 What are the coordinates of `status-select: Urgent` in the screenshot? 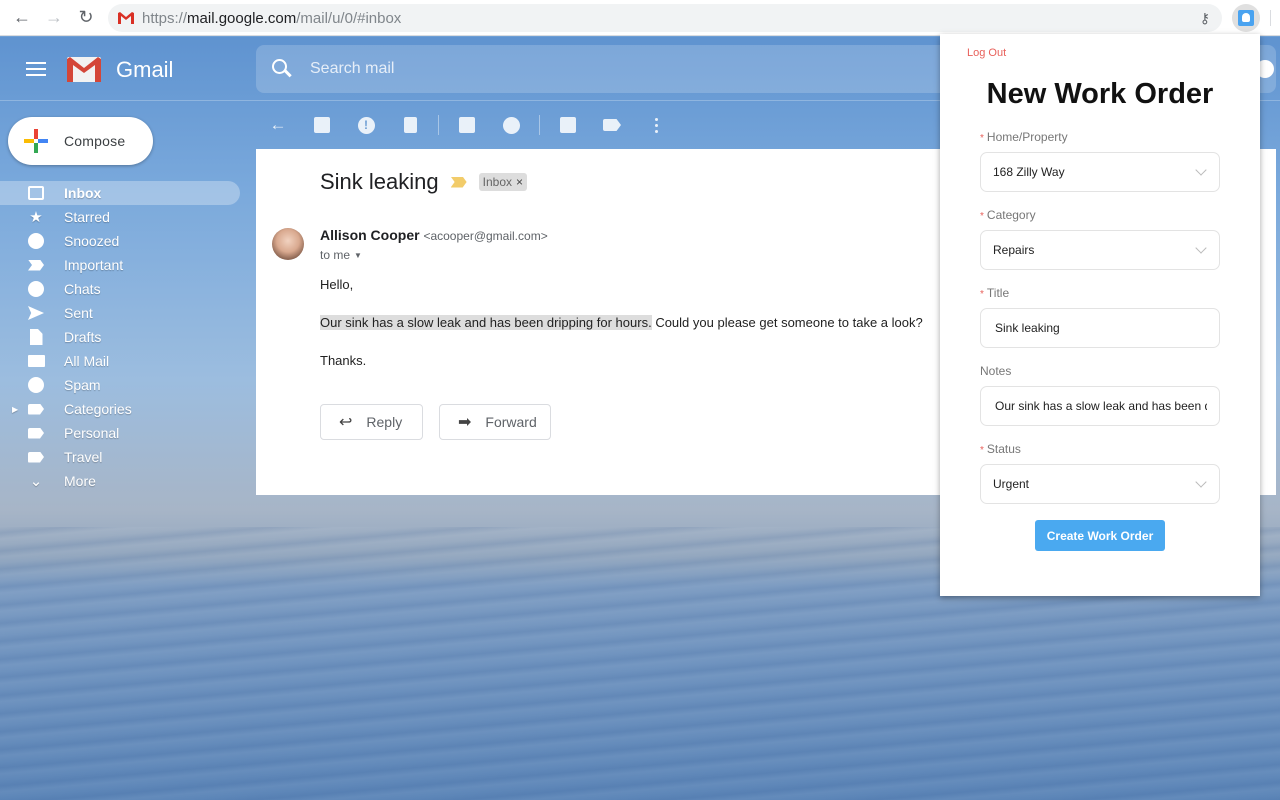 It's located at (1100, 484).